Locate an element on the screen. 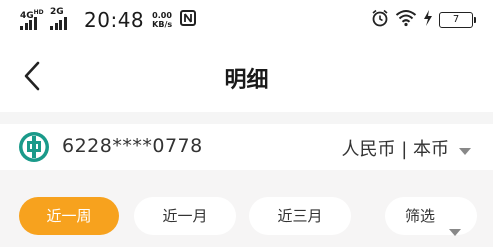  speed-value: 0.00 is located at coordinates (162, 15).